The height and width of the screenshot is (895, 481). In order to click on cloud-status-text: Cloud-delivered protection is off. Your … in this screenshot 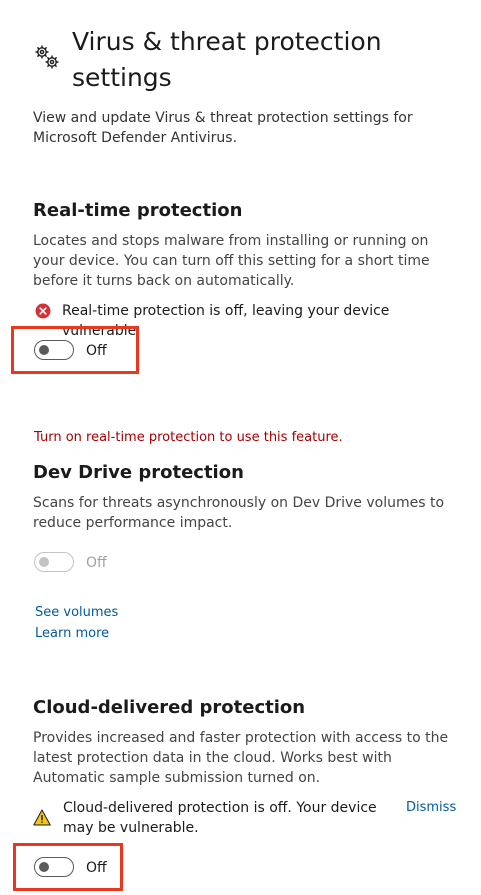, I will do `click(220, 818)`.